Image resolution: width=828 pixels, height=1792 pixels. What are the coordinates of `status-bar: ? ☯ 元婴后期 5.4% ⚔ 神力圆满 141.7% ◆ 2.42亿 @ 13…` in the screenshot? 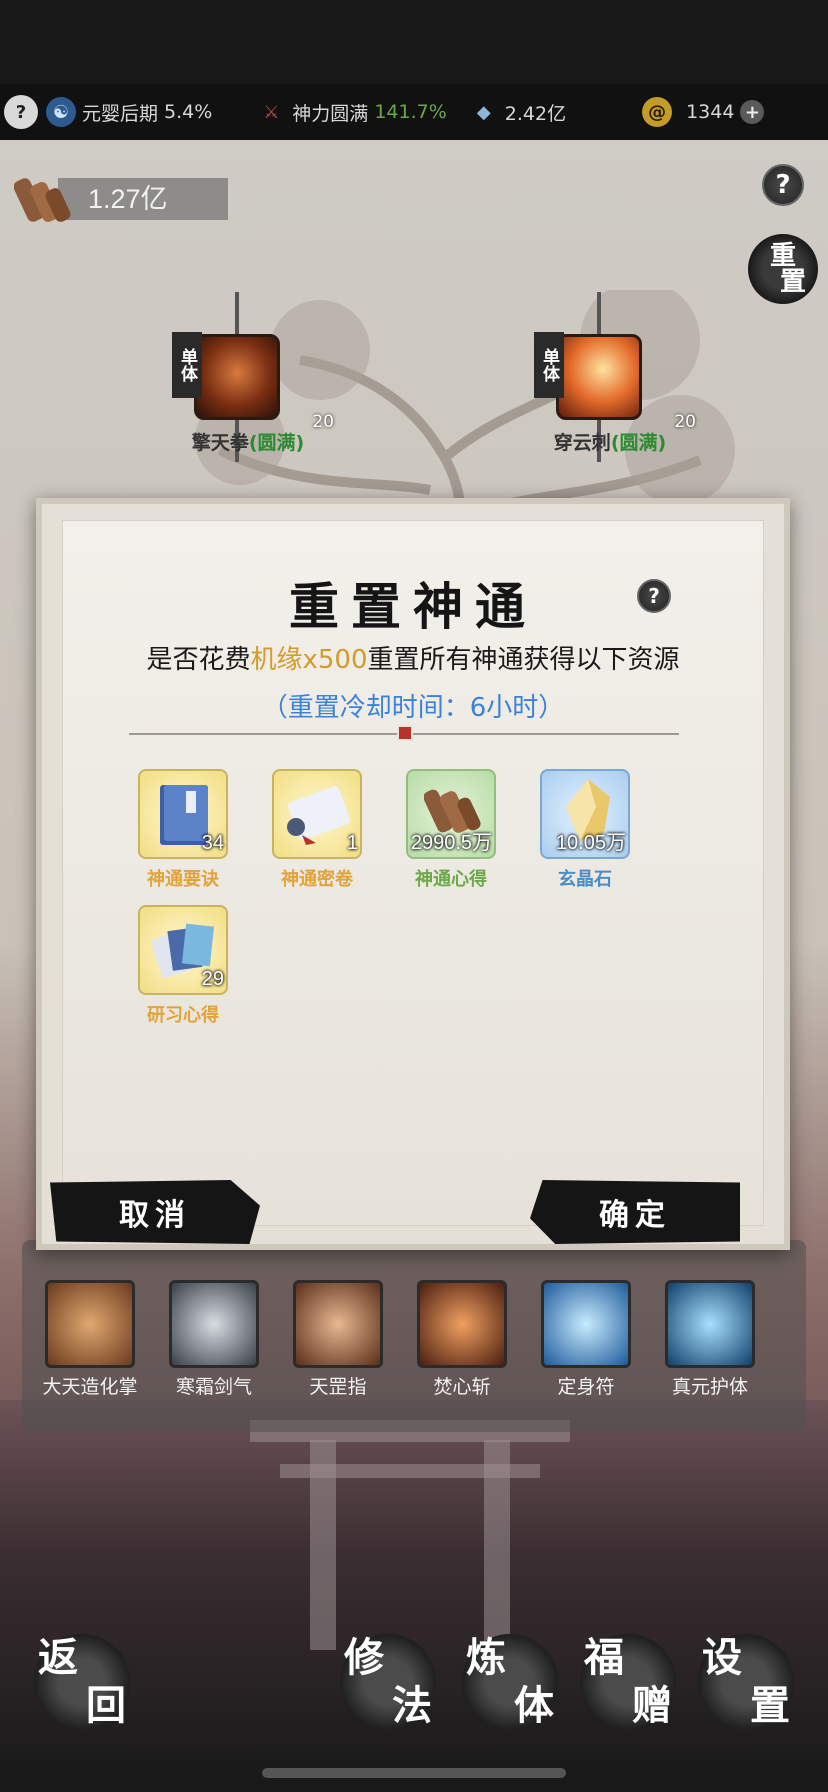 It's located at (414, 112).